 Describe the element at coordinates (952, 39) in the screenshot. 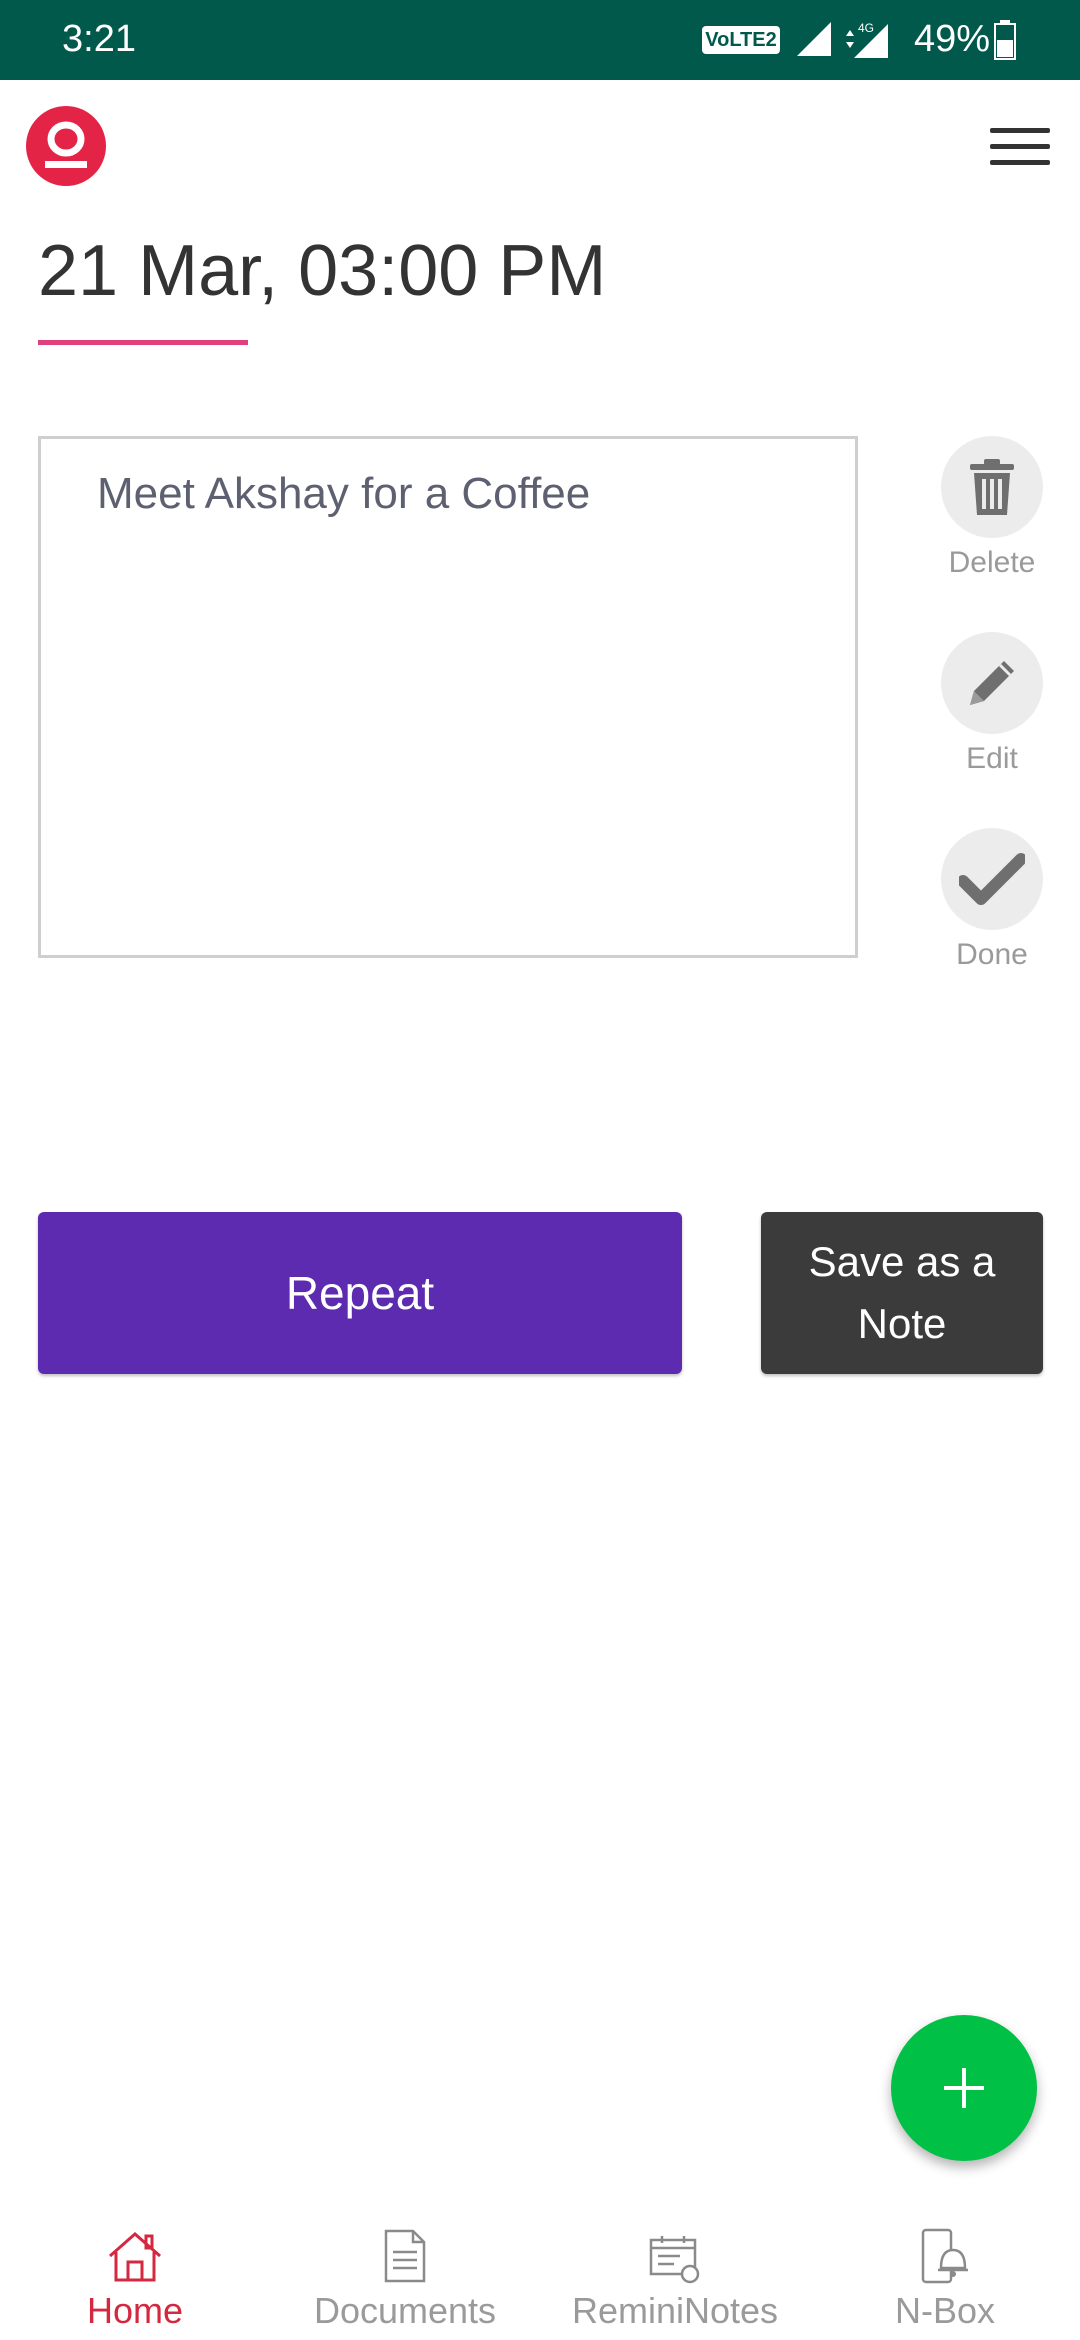

I see `battery-percent: 49%` at that location.